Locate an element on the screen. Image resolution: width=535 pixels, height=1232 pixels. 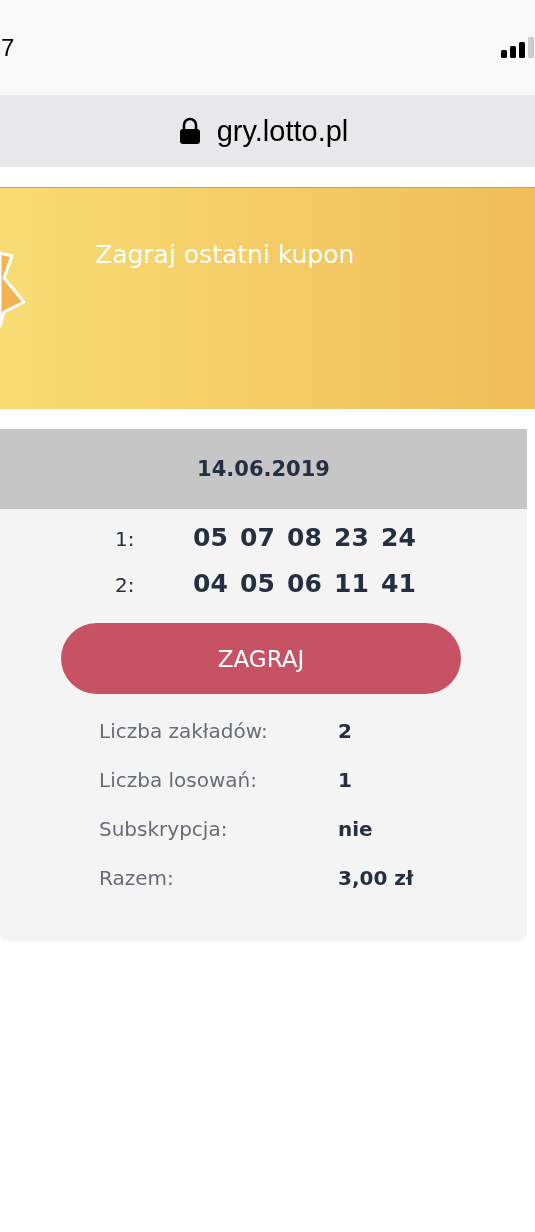
summary-label: Razem: is located at coordinates (137, 877).